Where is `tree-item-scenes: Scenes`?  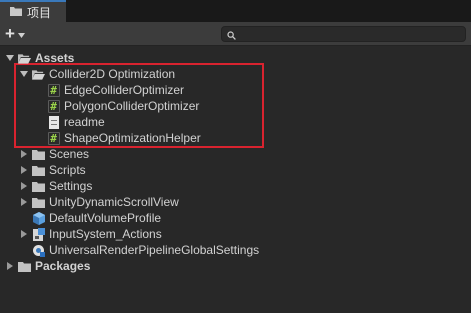 tree-item-scenes: Scenes is located at coordinates (235, 154).